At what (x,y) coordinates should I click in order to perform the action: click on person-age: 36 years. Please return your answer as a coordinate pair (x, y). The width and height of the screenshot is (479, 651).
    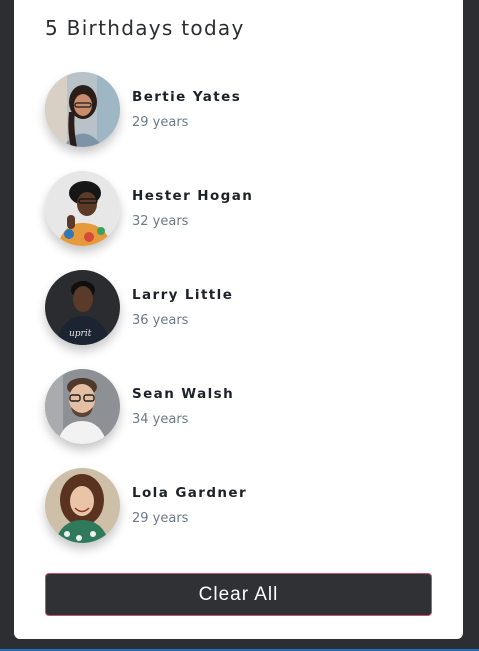
    Looking at the image, I should click on (160, 320).